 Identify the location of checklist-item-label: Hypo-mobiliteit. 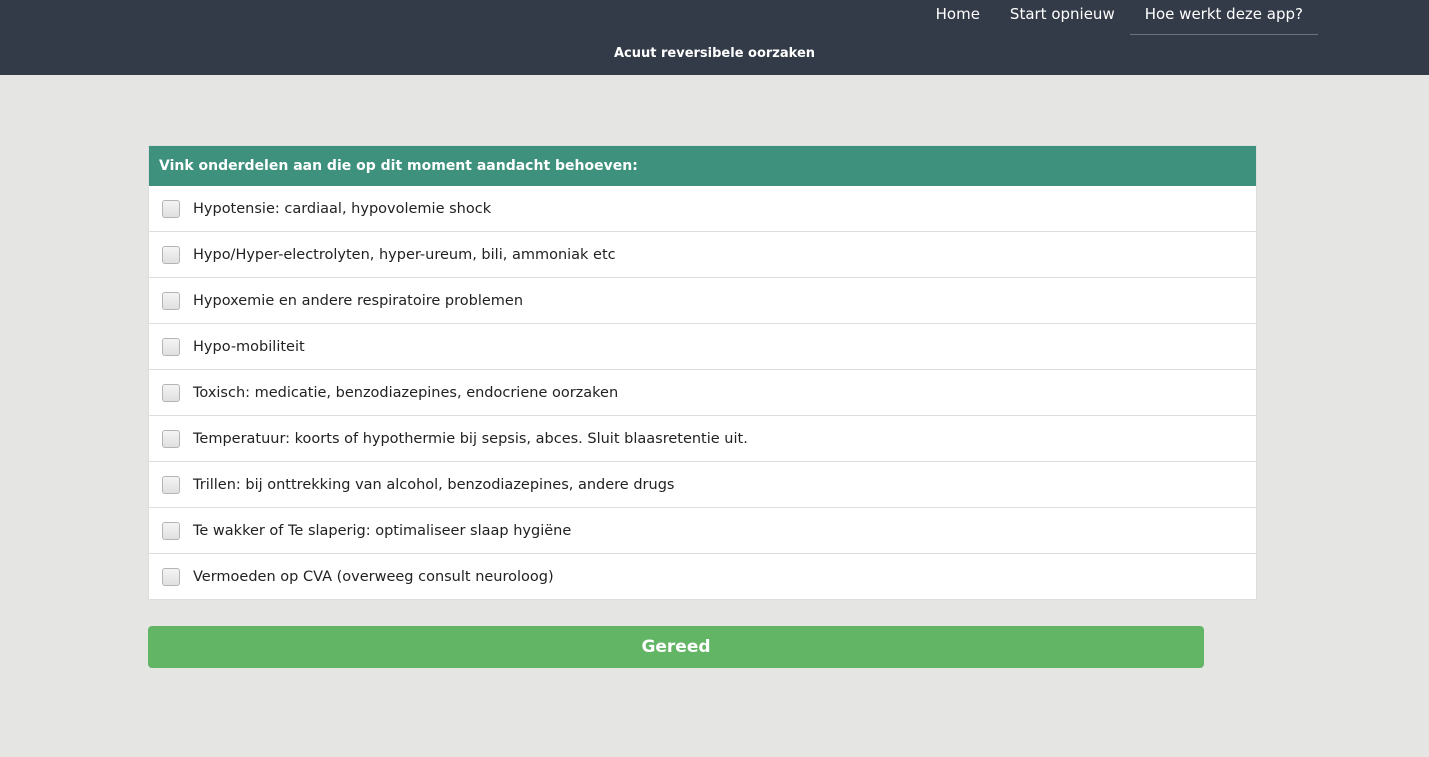
(249, 347).